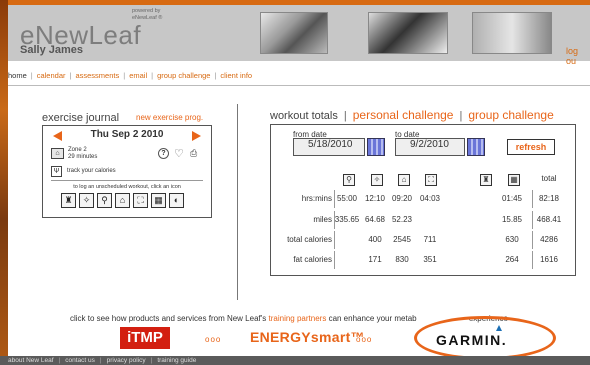 This screenshot has width=590, height=365. Describe the element at coordinates (163, 153) in the screenshot. I see `help-icon: ?` at that location.